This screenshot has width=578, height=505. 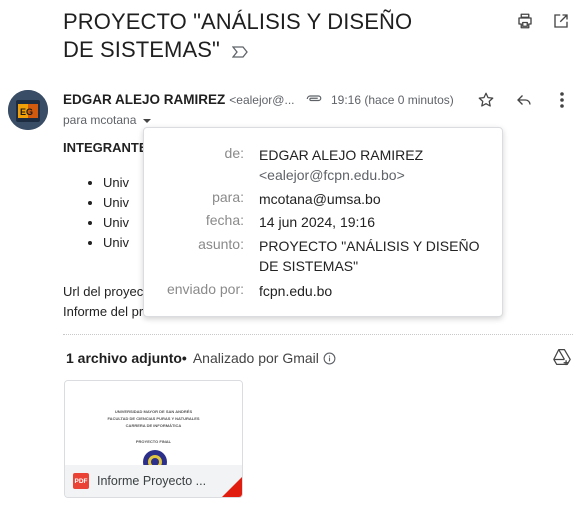 What do you see at coordinates (232, 487) in the screenshot?
I see `corner-fold` at bounding box center [232, 487].